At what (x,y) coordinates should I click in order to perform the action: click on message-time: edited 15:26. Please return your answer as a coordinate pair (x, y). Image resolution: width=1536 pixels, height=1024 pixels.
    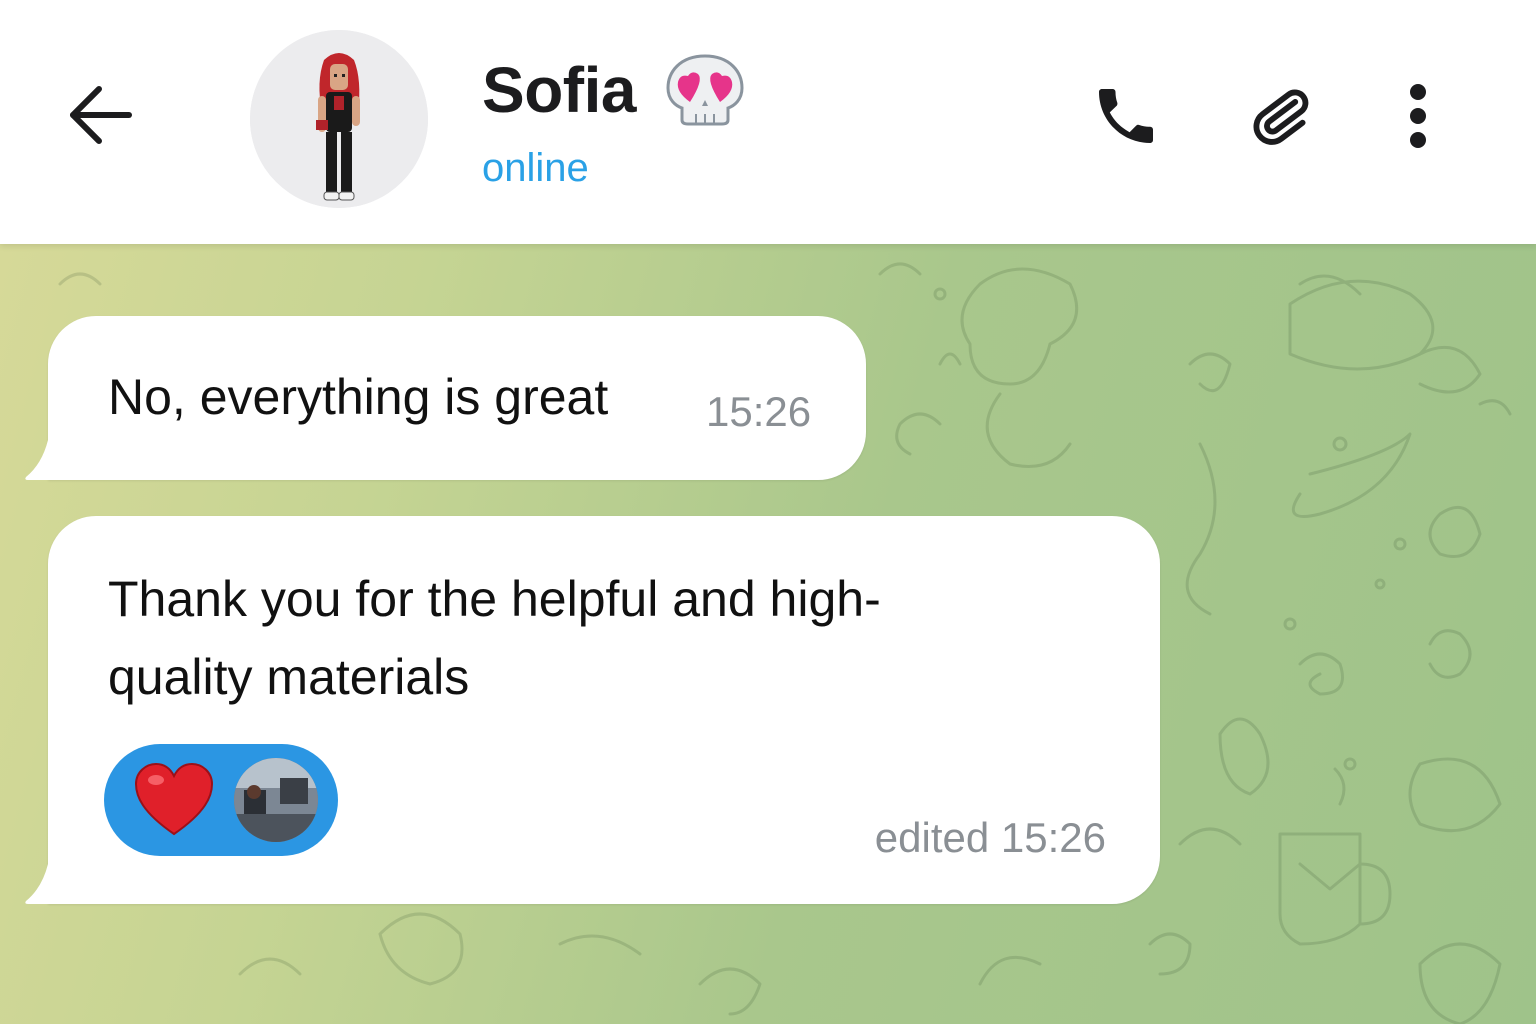
    Looking at the image, I should click on (990, 837).